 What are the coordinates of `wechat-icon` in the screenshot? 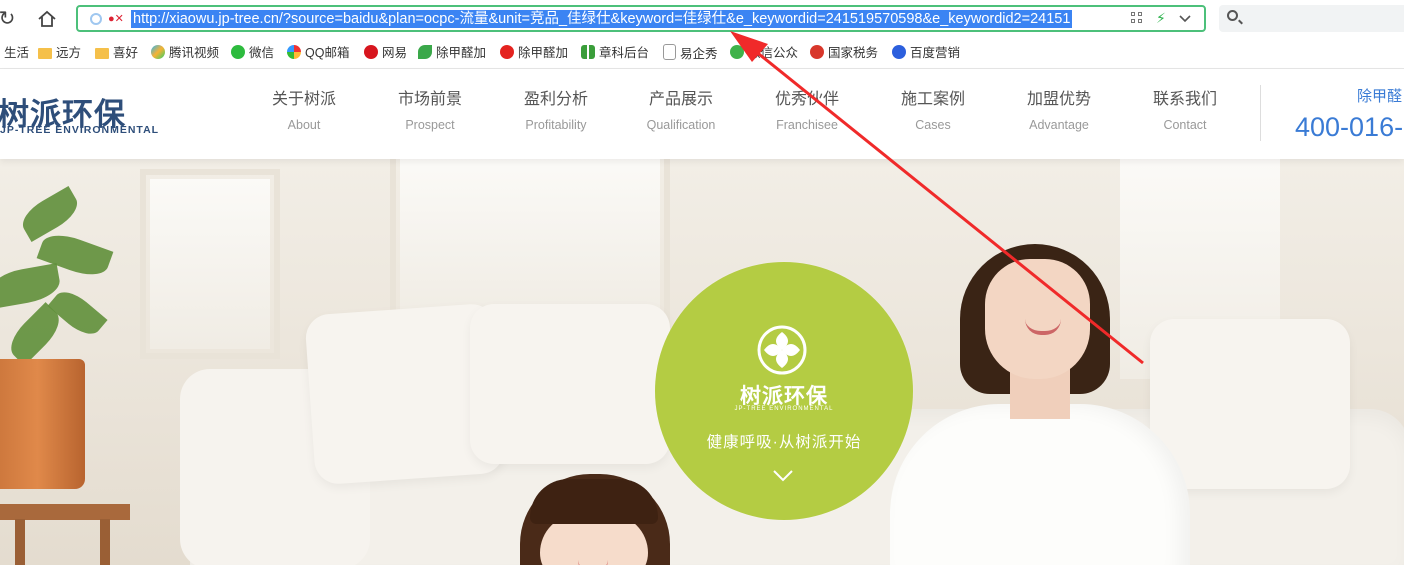 It's located at (238, 52).